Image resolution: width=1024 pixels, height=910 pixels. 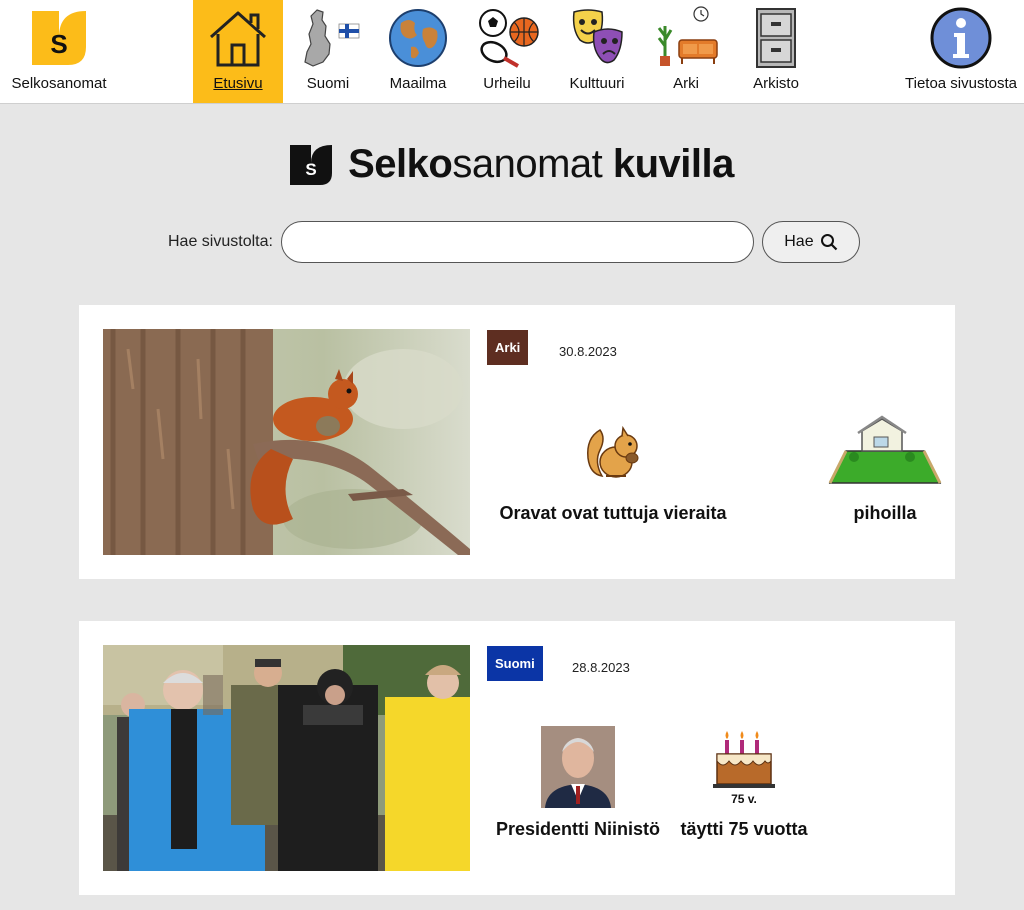 I want to click on nav-label-suomi: Suomi, so click(x=328, y=83).